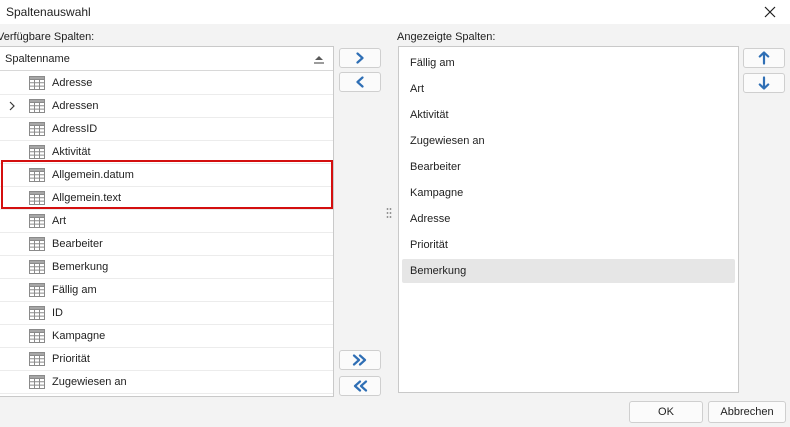 The width and height of the screenshot is (790, 427). I want to click on shown-column-item: Priorität, so click(568, 245).